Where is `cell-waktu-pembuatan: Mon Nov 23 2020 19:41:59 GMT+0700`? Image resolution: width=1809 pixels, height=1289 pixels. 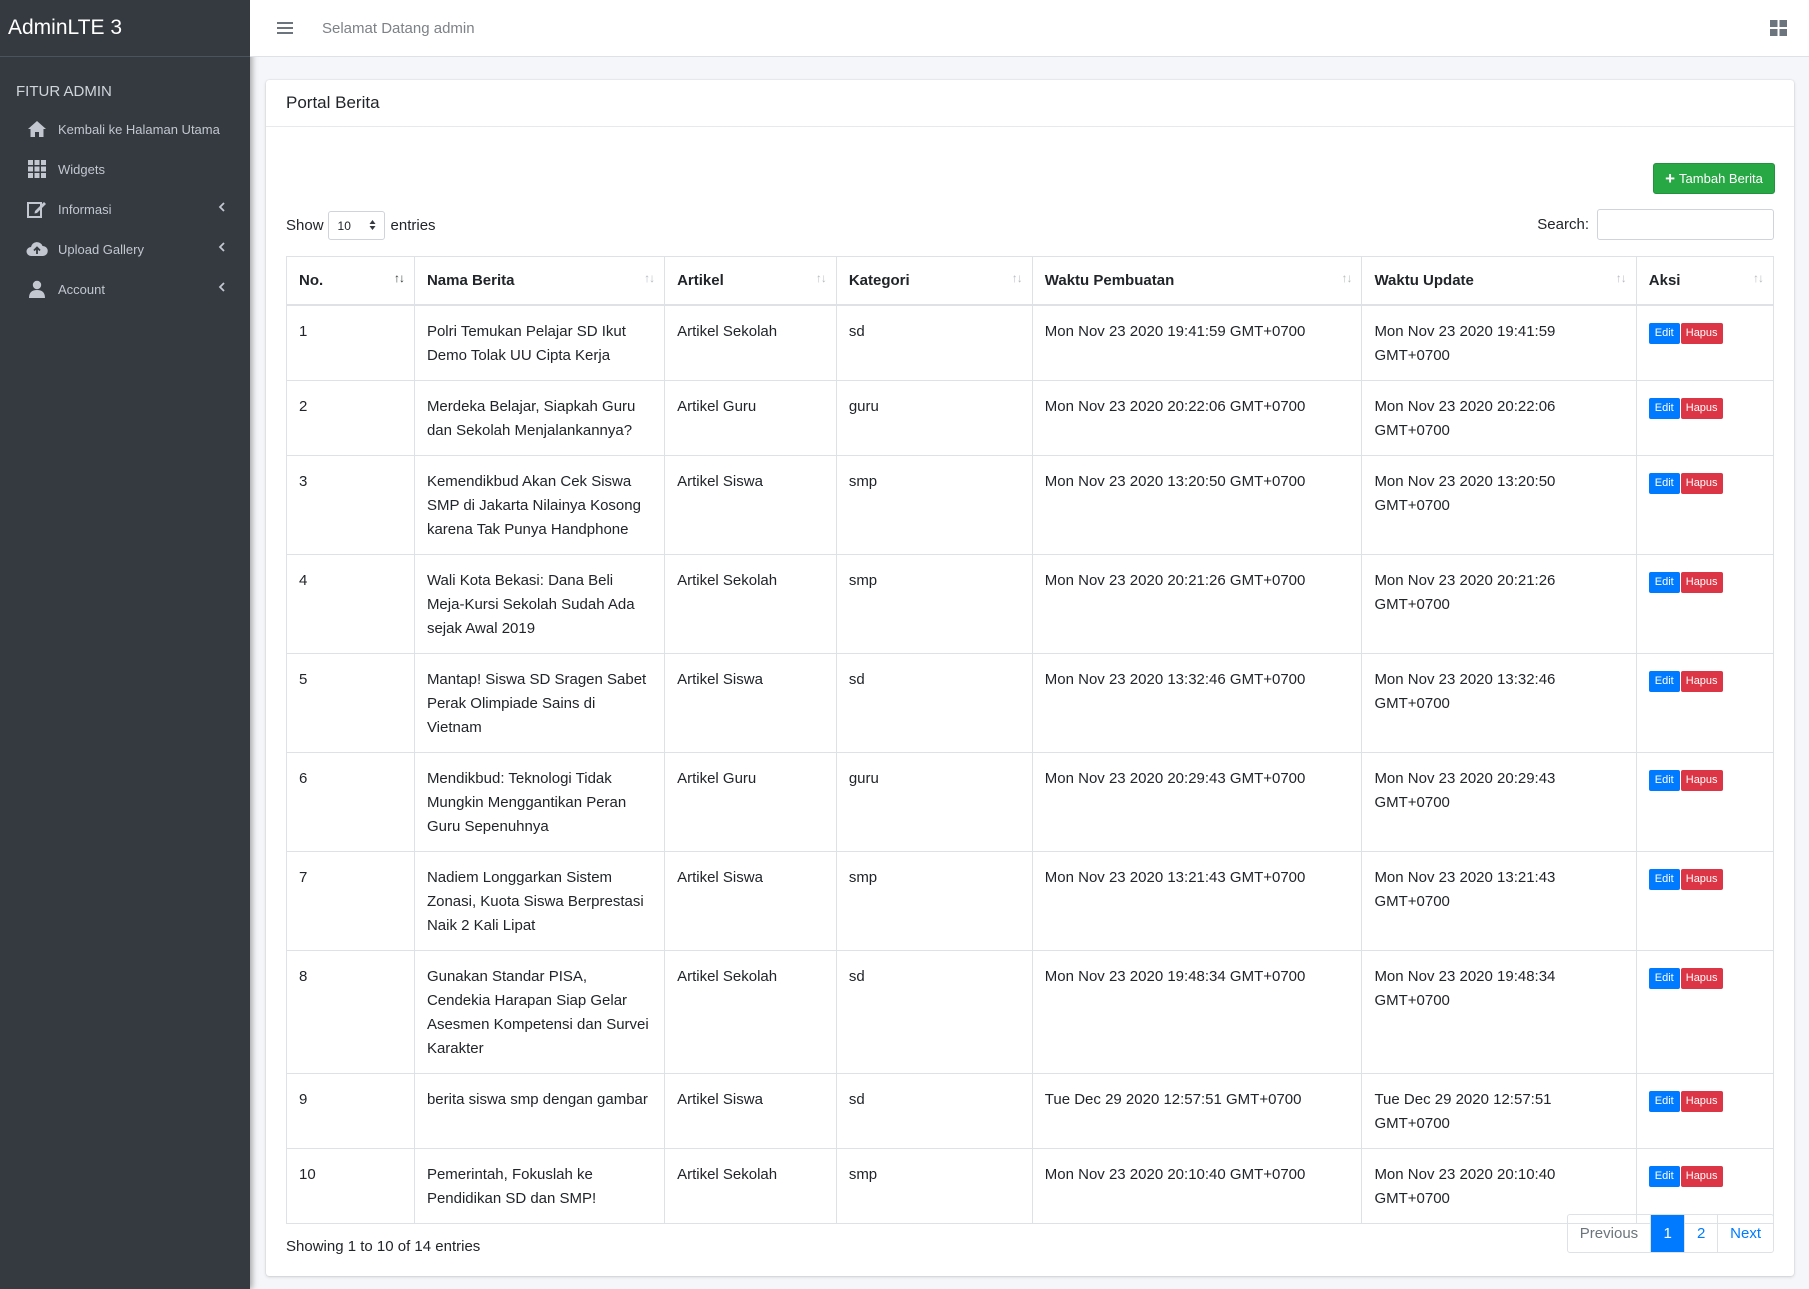
cell-waktu-pembuatan: Mon Nov 23 2020 19:41:59 GMT+0700 is located at coordinates (1197, 342).